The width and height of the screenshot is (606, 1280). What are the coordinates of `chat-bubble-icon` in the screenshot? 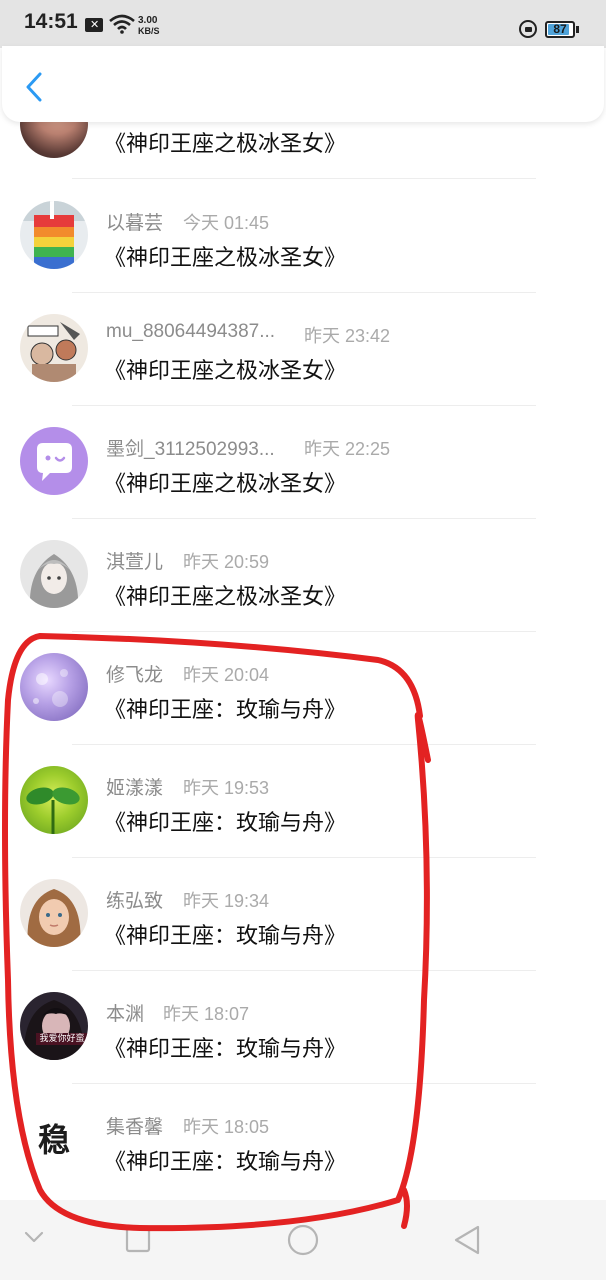 It's located at (54, 461).